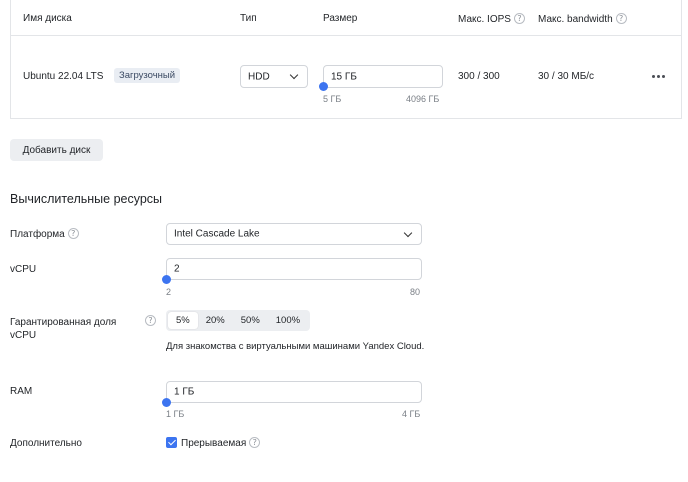 This screenshot has height=482, width=688. Describe the element at coordinates (177, 269) in the screenshot. I see `vcpu-value: 2` at that location.